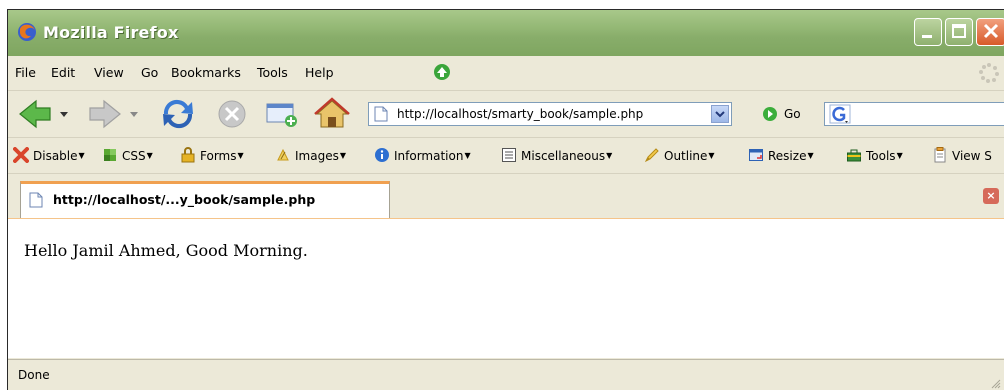  I want to click on dev-information-menu: Information▼, so click(422, 155).